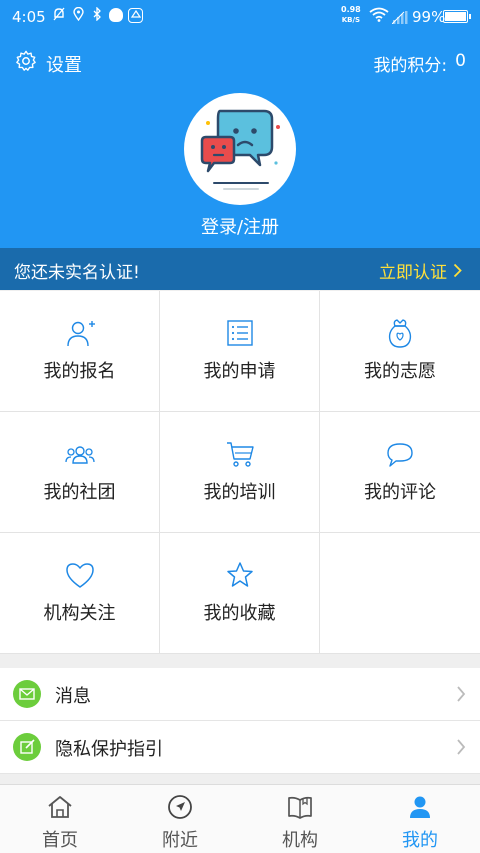  Describe the element at coordinates (64, 65) in the screenshot. I see `settings-label: 设置` at that location.